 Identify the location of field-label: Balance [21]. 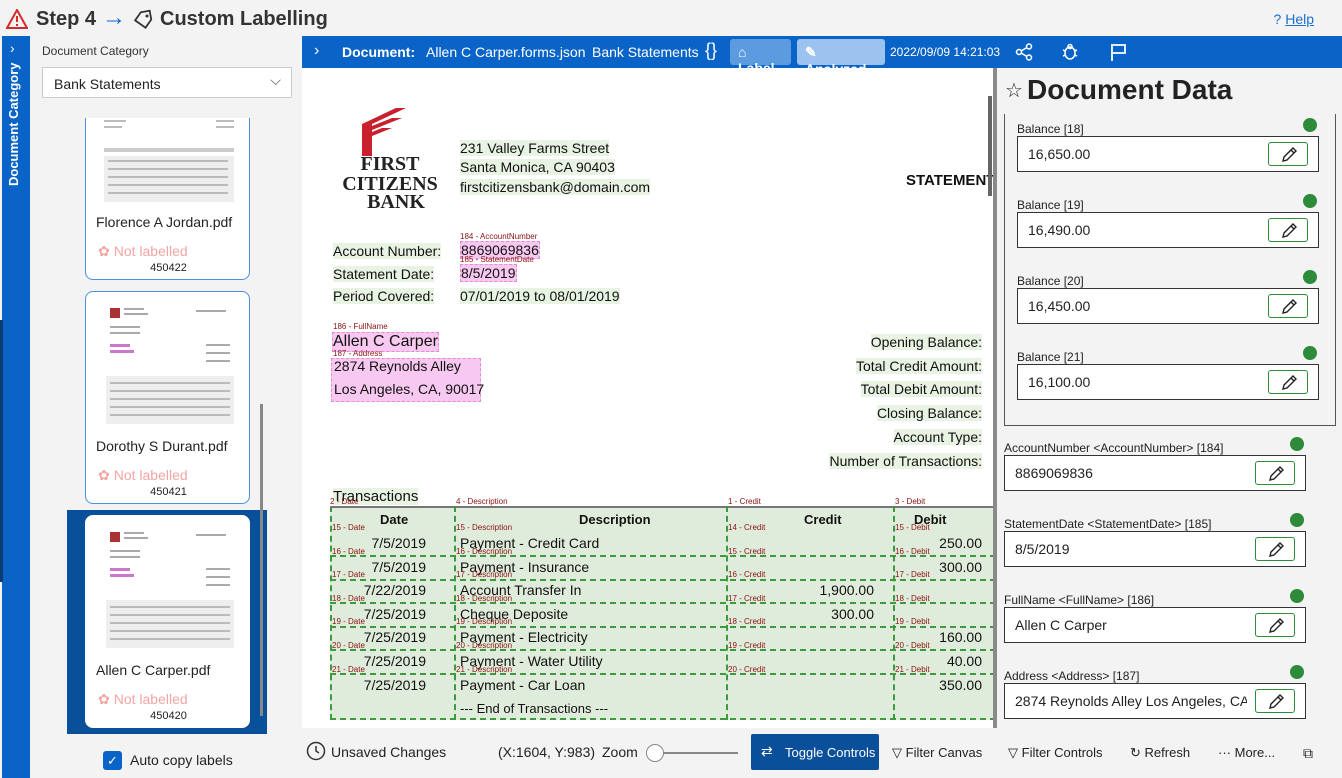
(1050, 357).